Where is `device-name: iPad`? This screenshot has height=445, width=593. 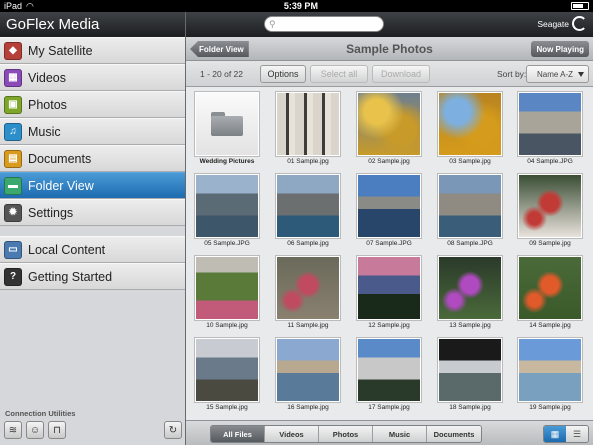
device-name: iPad is located at coordinates (13, 6).